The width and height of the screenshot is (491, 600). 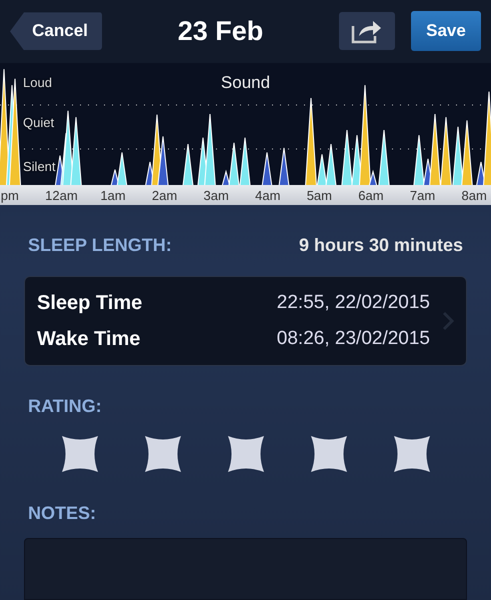 What do you see at coordinates (37, 82) in the screenshot?
I see `level-label: Loud` at bounding box center [37, 82].